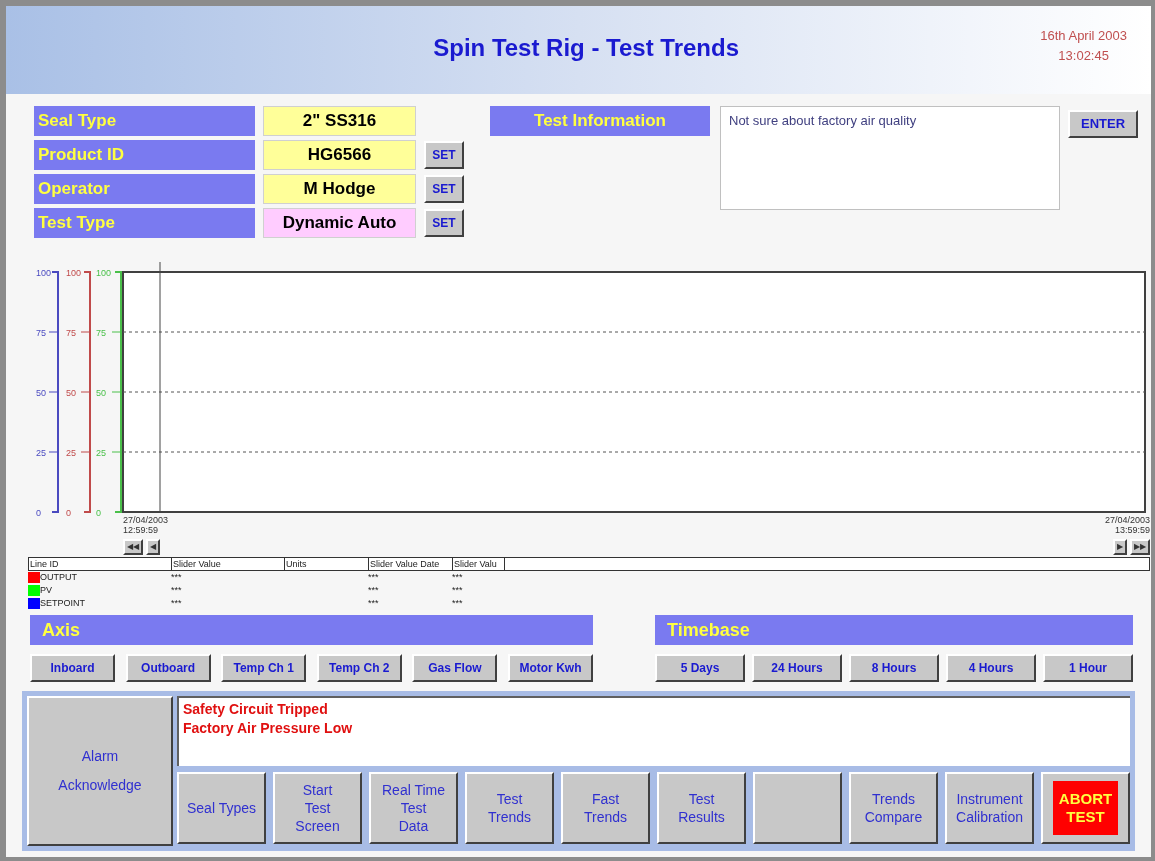 This screenshot has height=861, width=1155. Describe the element at coordinates (1103, 124) in the screenshot. I see `enter-button: ENTER` at that location.